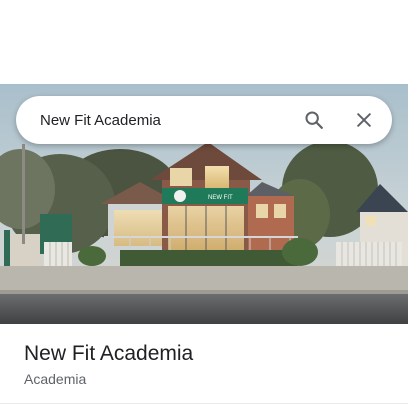  I want to click on search-bar: New Fit Academia, so click(204, 120).